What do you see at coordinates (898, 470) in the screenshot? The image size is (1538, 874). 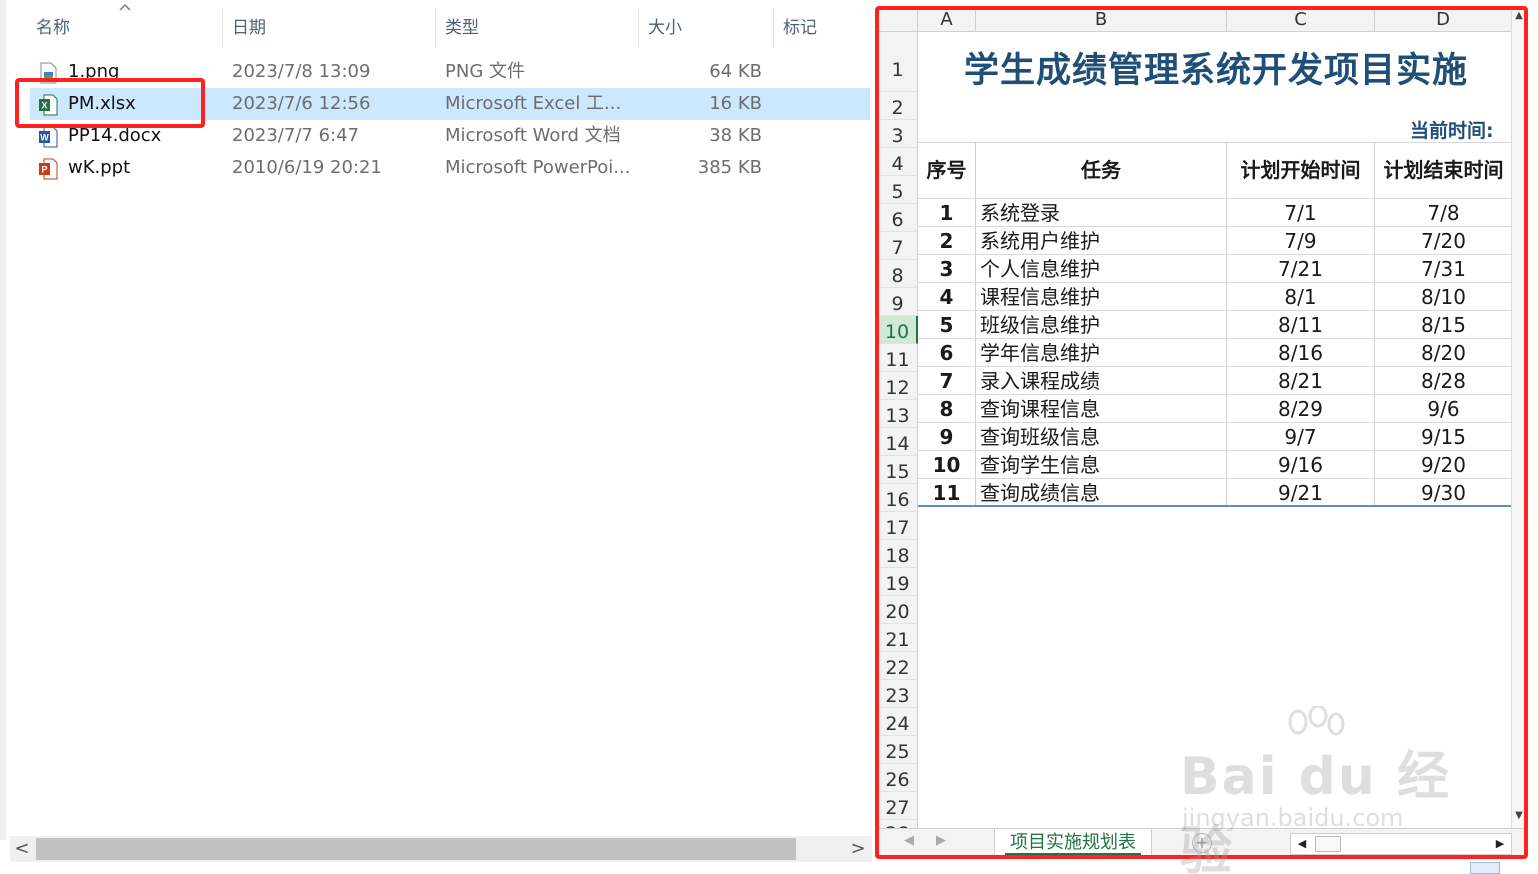 I see `row-header: 15` at bounding box center [898, 470].